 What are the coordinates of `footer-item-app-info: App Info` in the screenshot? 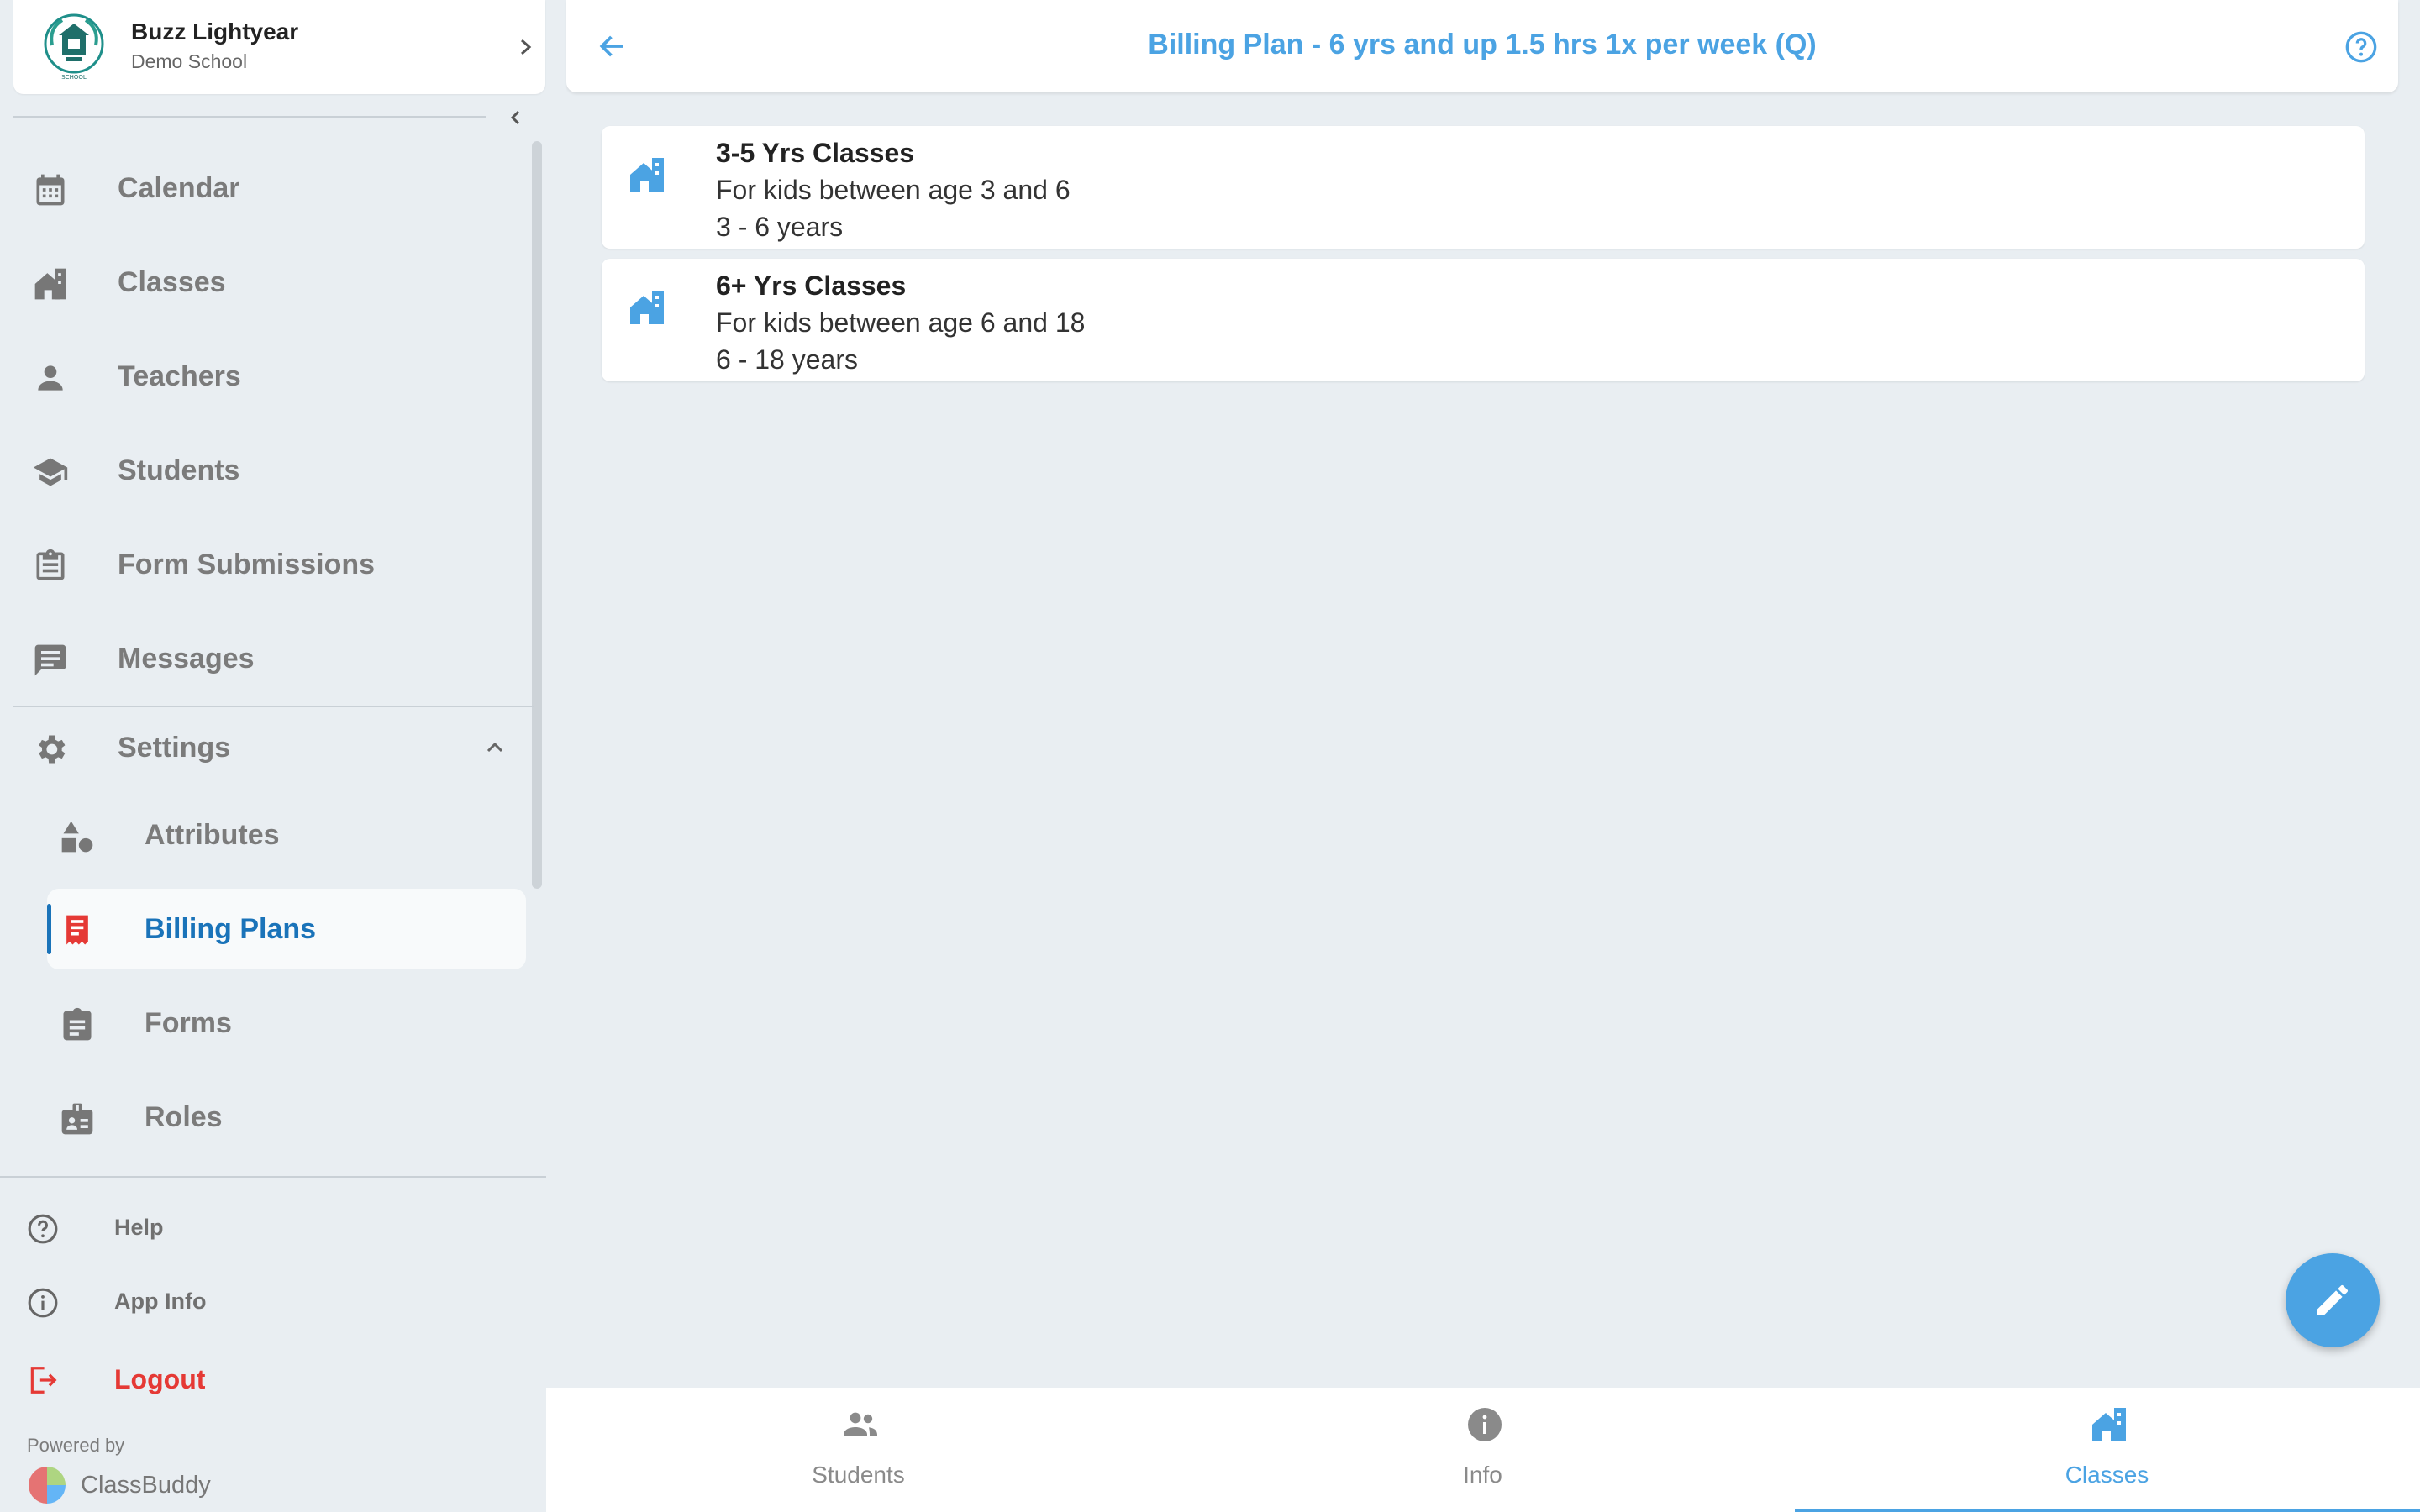 It's located at (235, 1303).